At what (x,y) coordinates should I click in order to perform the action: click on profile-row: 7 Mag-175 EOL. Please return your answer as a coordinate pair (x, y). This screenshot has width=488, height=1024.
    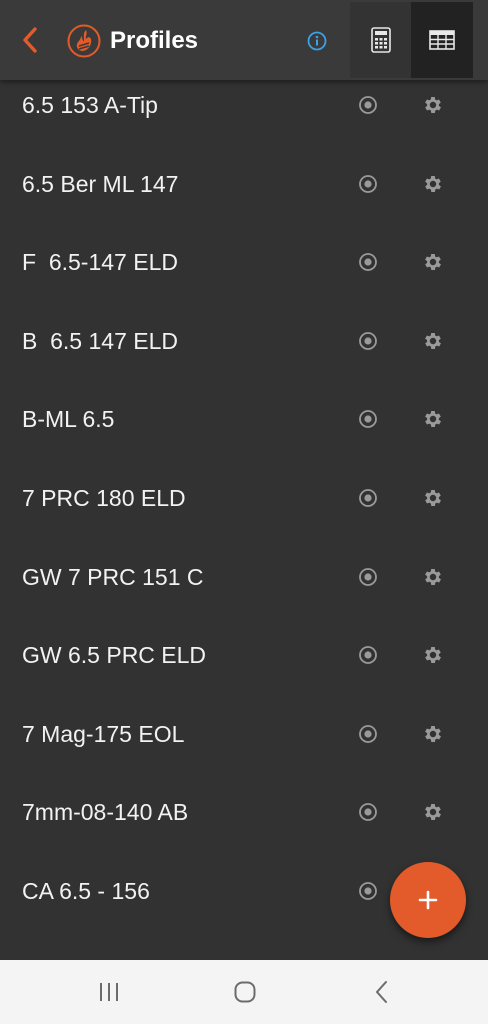
    Looking at the image, I should click on (244, 734).